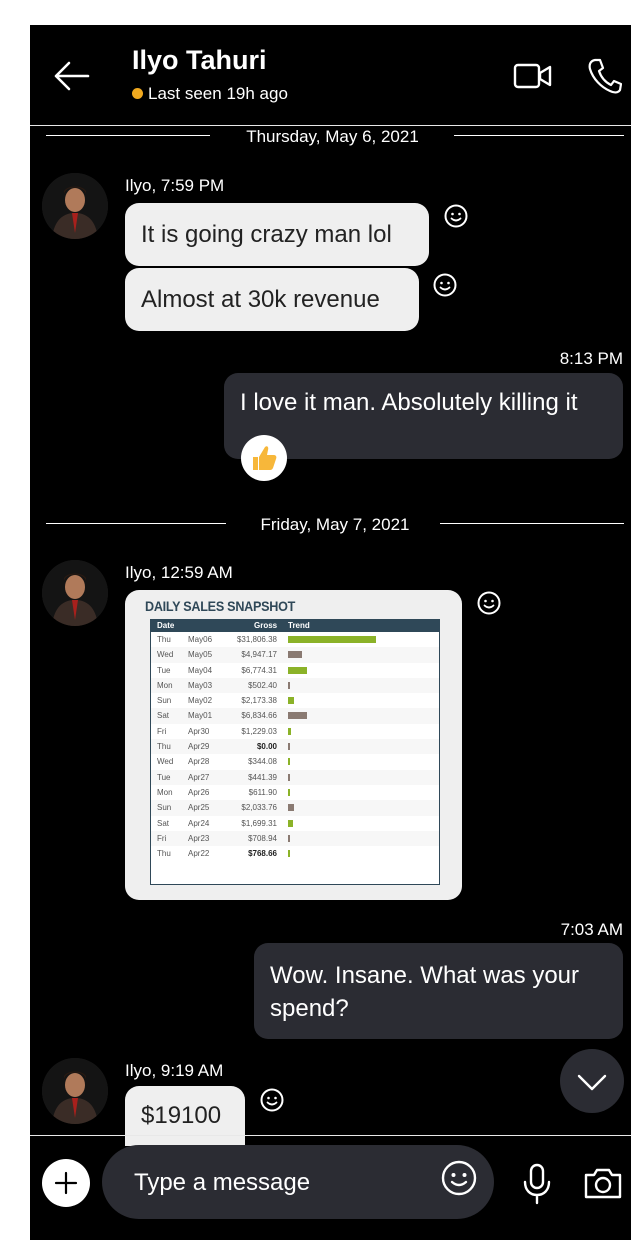 This screenshot has width=631, height=1256. I want to click on message-input-placeholder: Type a message, so click(222, 1182).